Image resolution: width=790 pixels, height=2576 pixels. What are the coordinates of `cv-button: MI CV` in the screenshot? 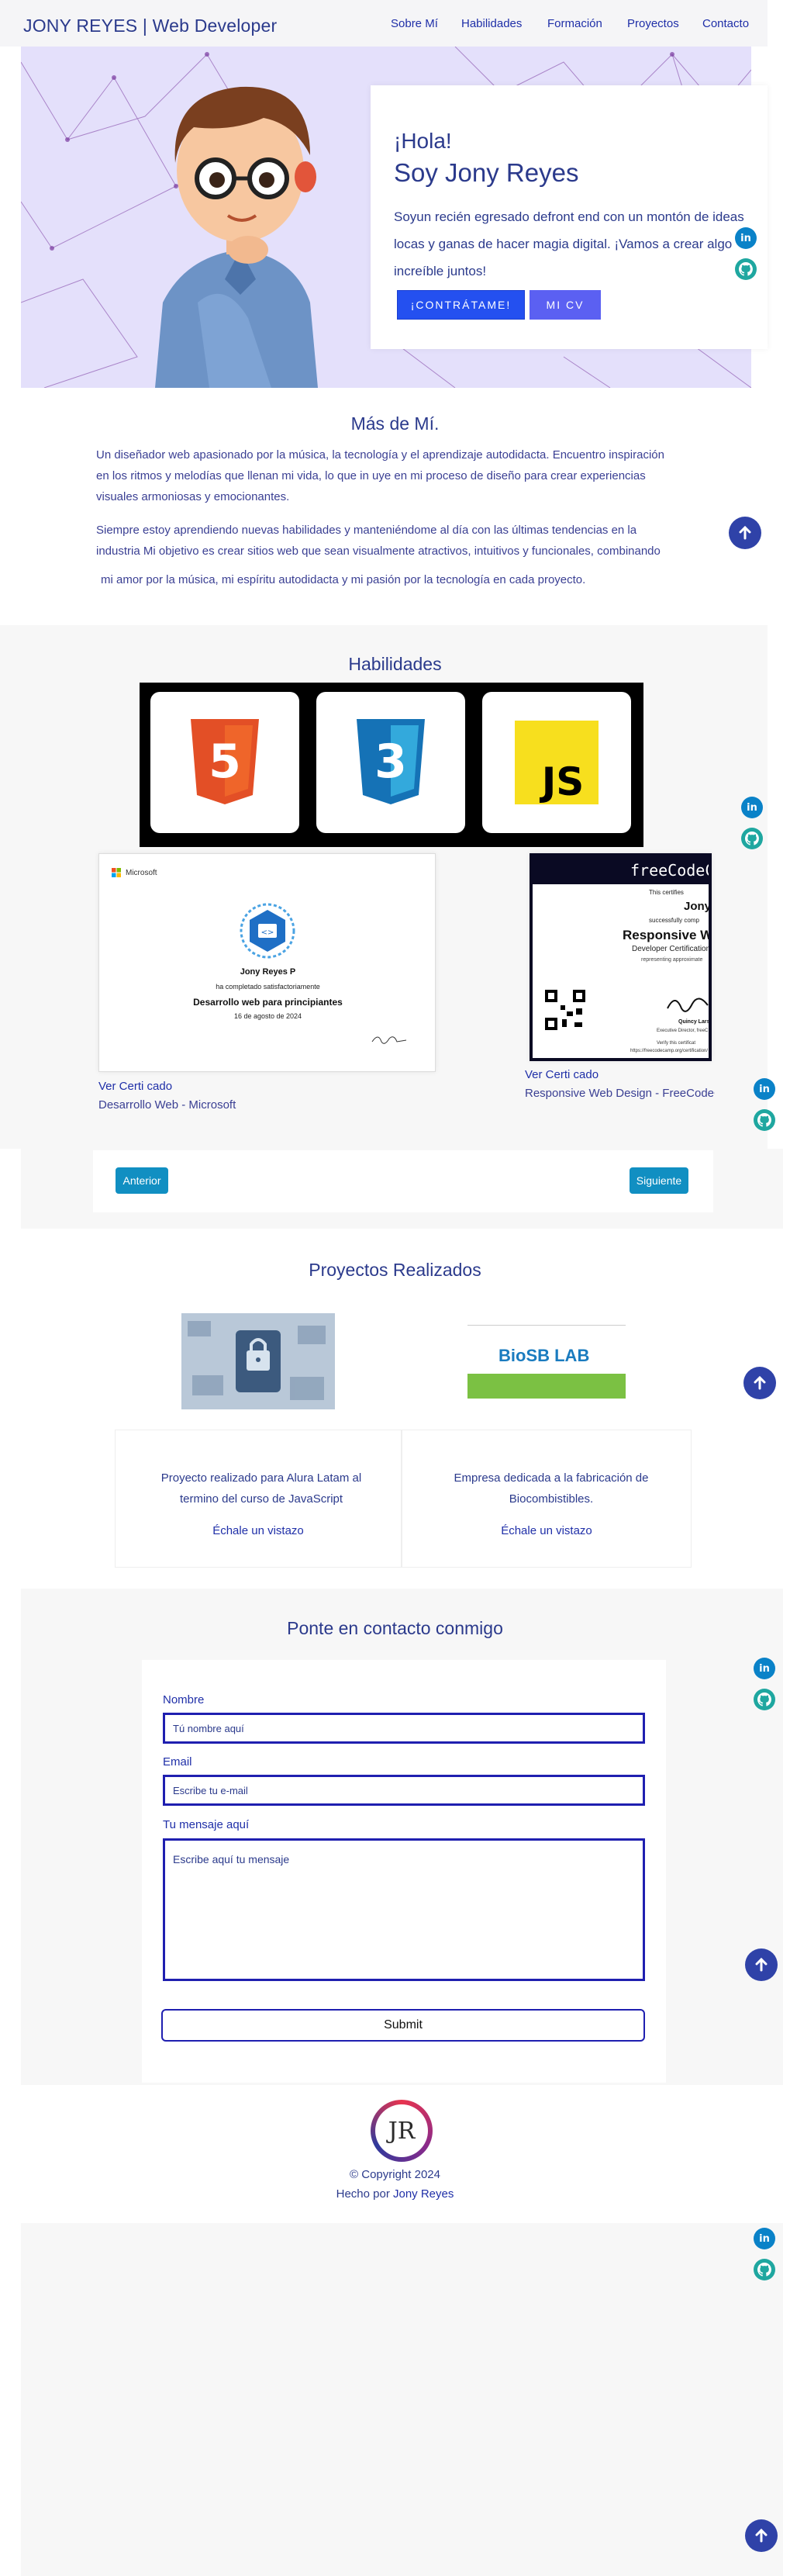 It's located at (565, 305).